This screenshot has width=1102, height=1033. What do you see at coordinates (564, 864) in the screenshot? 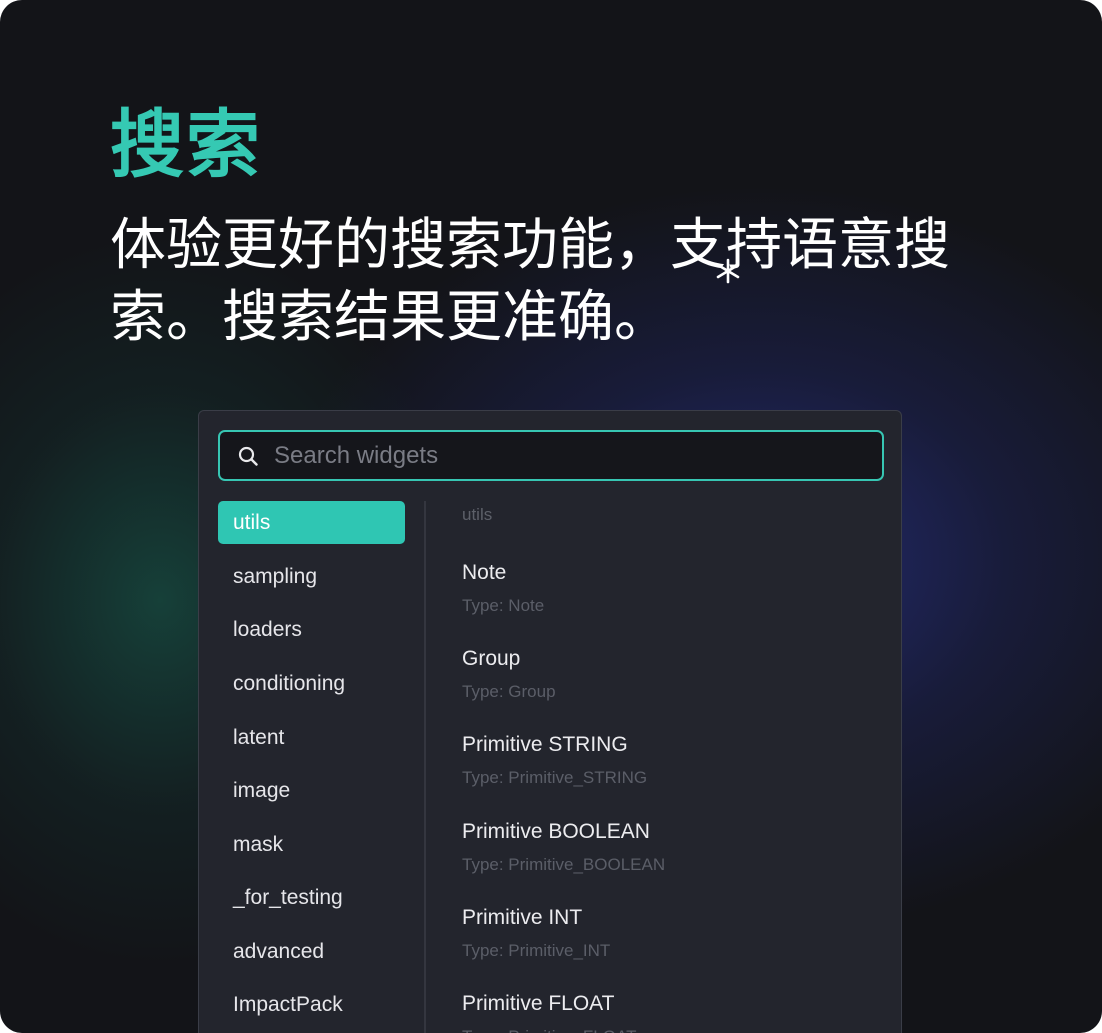
I see `result-type: Type: Primitive_BOOLEAN` at bounding box center [564, 864].